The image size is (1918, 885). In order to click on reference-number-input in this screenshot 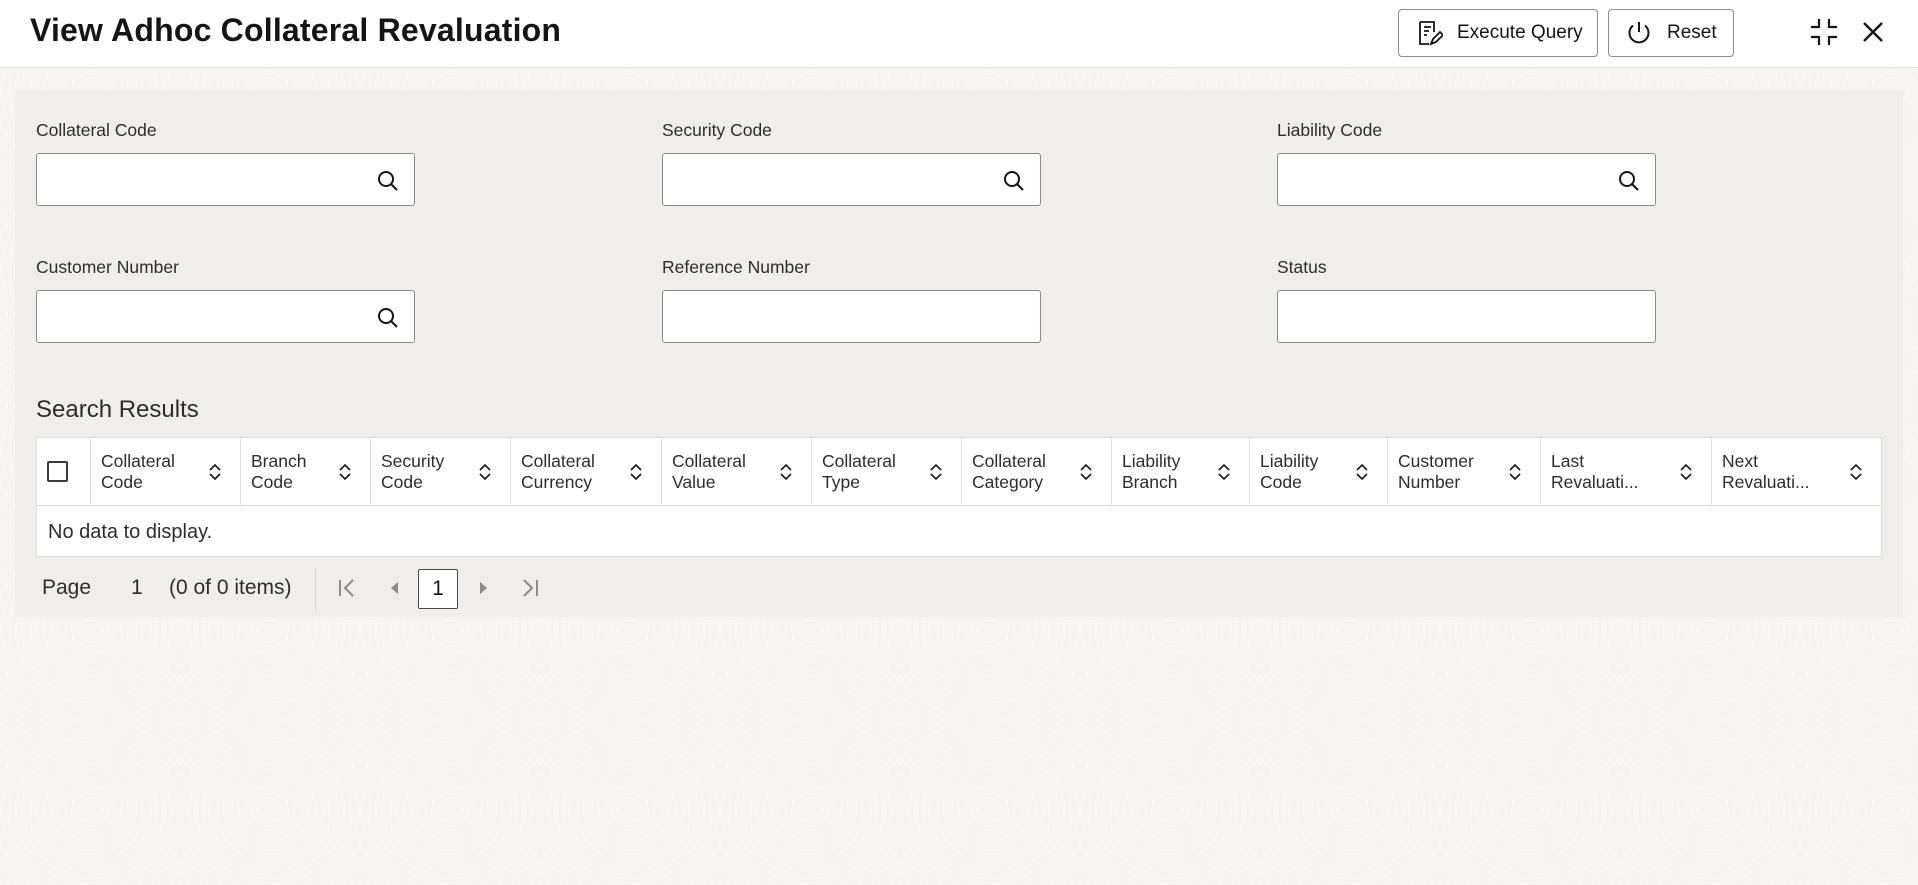, I will do `click(851, 316)`.